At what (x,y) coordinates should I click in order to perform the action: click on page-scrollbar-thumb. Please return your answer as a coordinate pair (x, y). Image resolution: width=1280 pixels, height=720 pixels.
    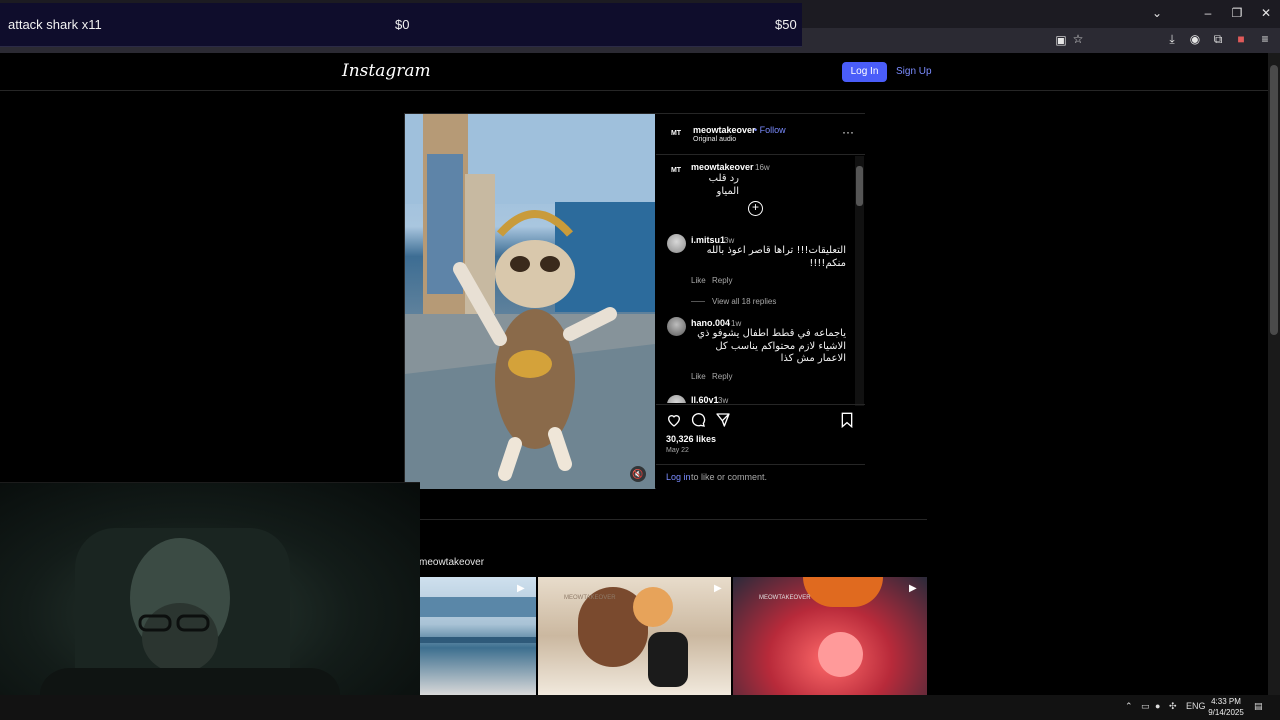
    Looking at the image, I should click on (1274, 200).